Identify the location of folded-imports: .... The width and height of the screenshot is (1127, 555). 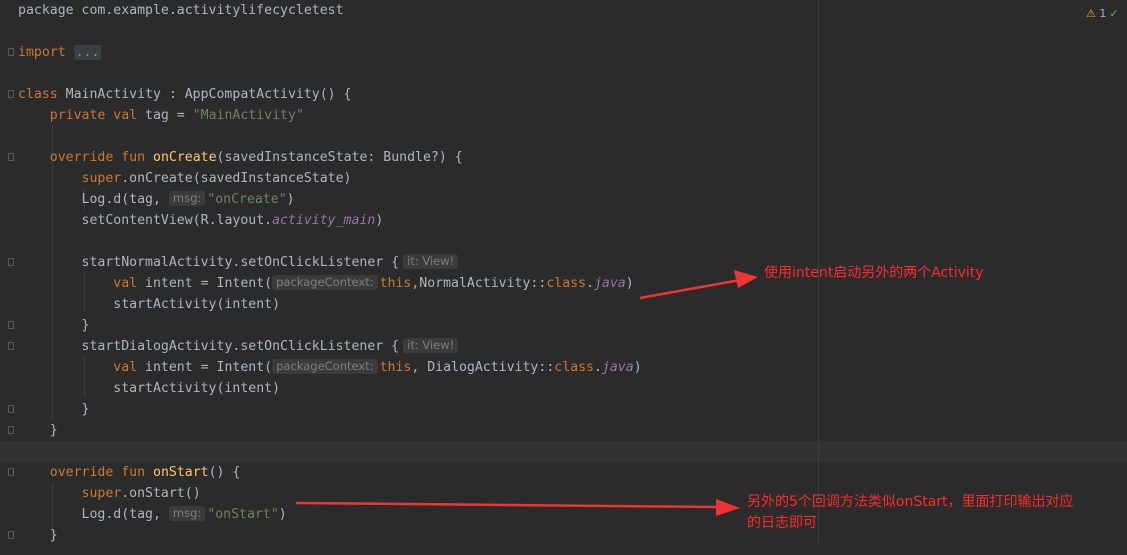
(87, 52).